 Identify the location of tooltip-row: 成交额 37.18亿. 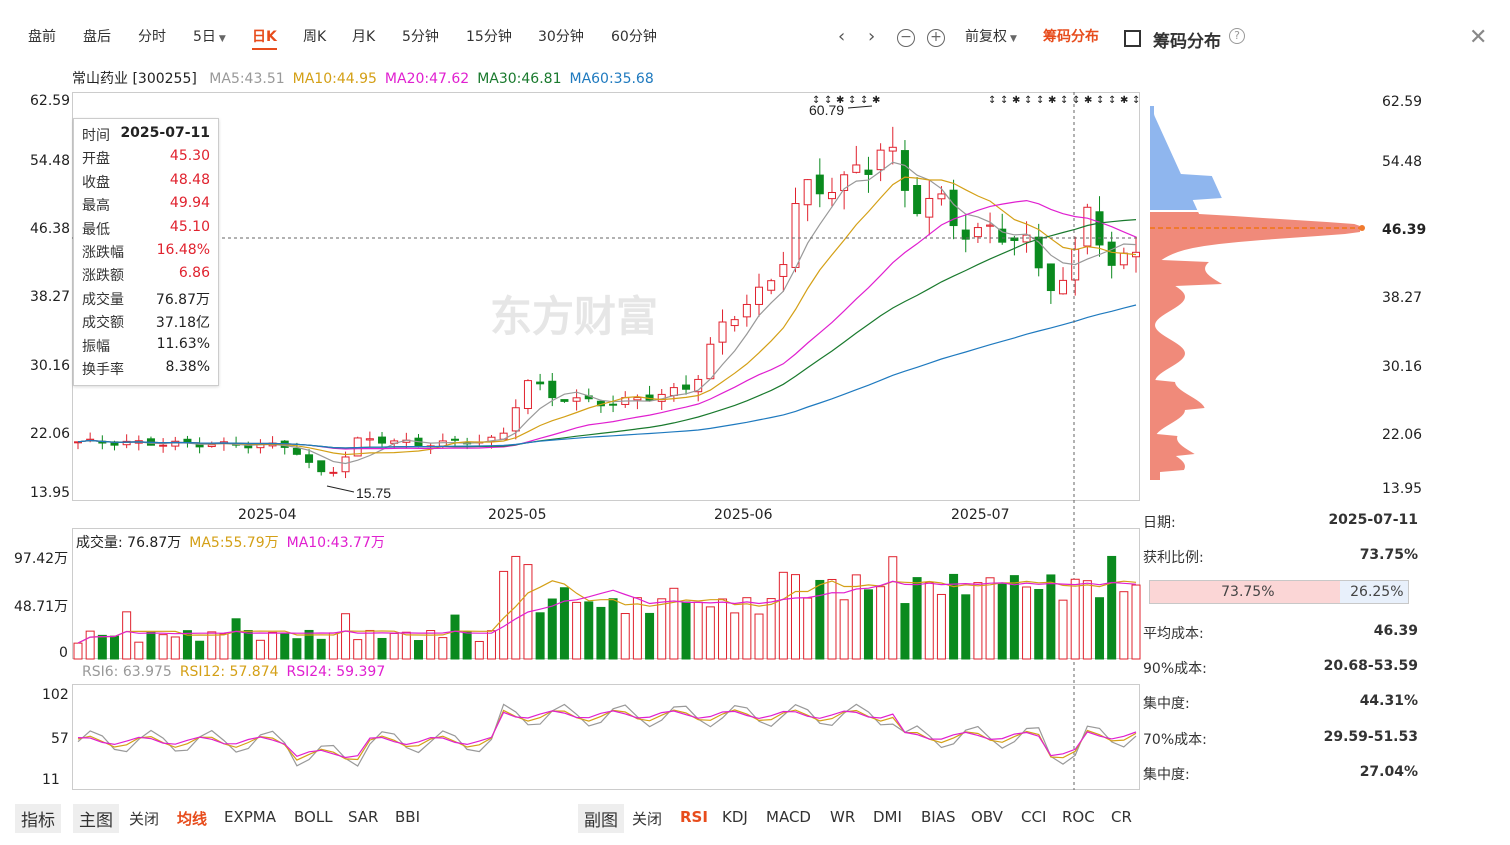
(146, 323).